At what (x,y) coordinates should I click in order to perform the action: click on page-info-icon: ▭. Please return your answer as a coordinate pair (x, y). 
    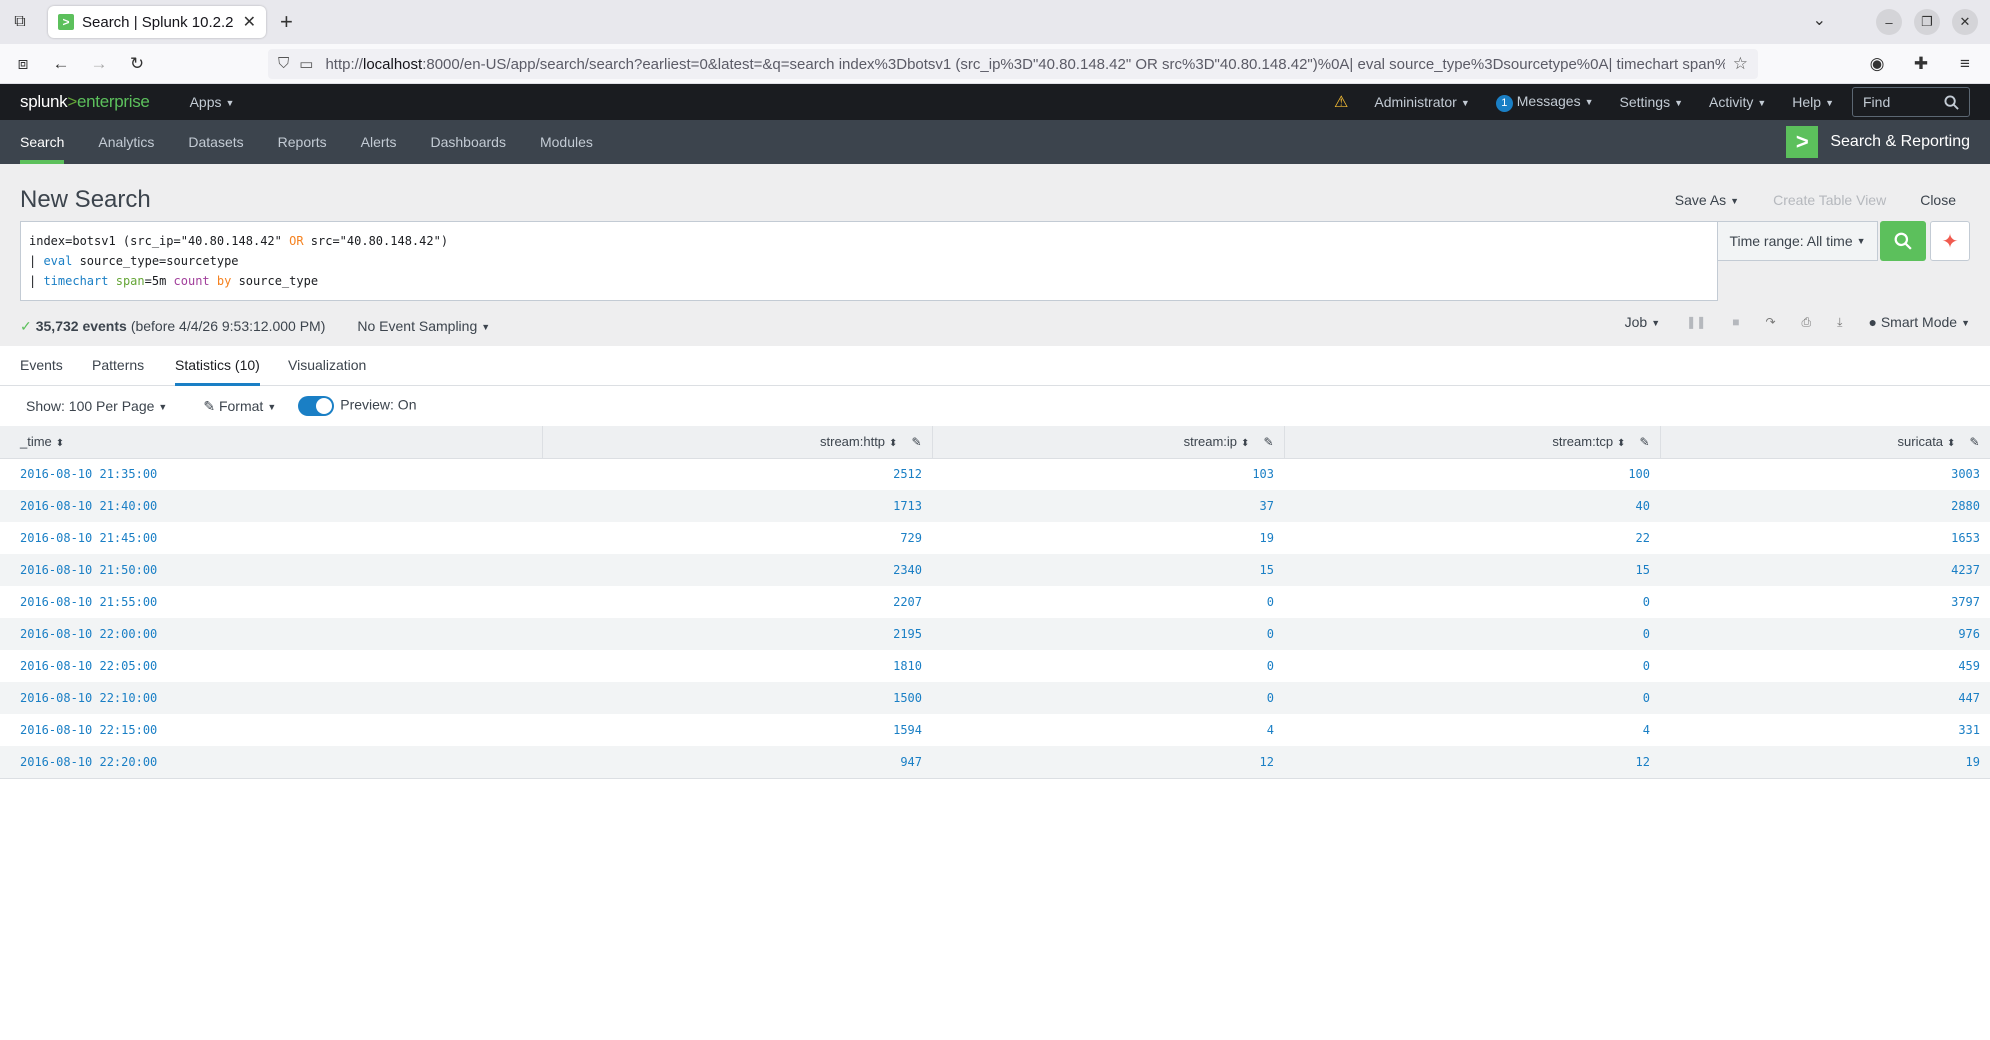
    Looking at the image, I should click on (306, 64).